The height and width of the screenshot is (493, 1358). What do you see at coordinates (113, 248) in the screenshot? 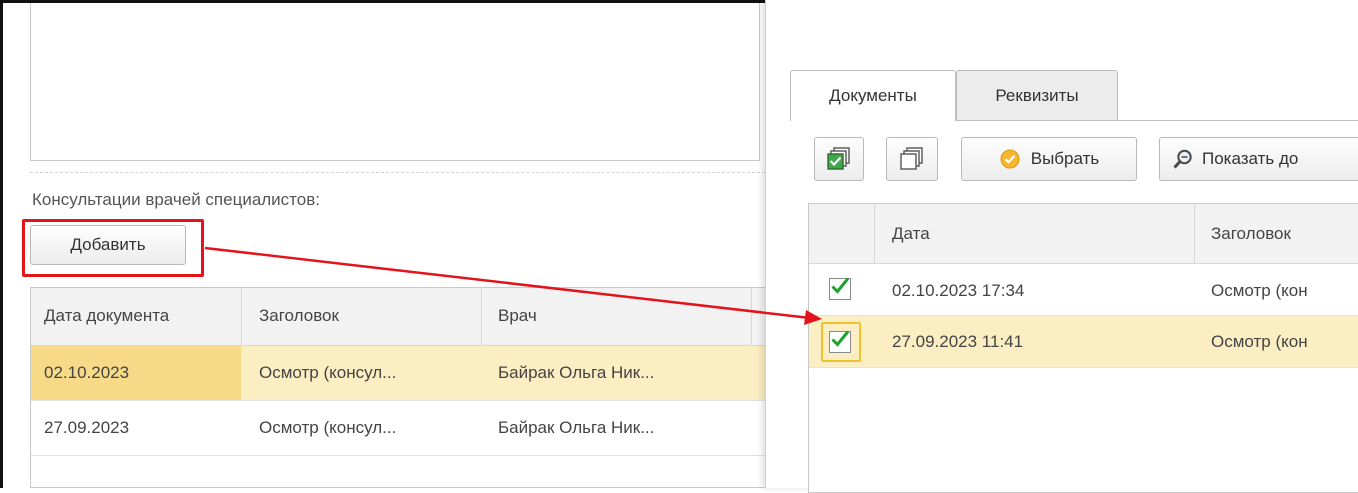
I see `highlight-annotation` at bounding box center [113, 248].